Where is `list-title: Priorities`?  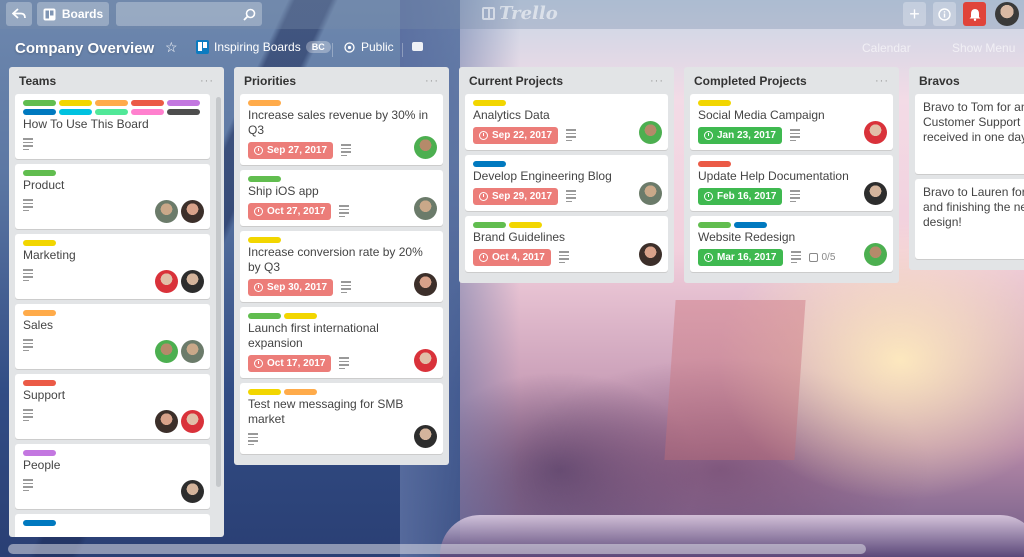 list-title: Priorities is located at coordinates (270, 81).